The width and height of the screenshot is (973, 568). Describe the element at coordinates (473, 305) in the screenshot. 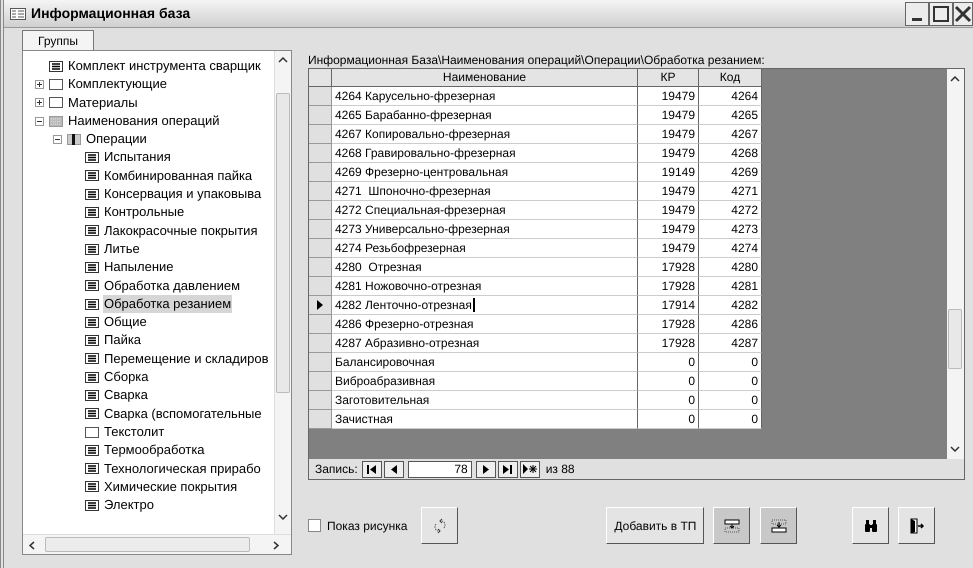

I see `text-cursor` at that location.